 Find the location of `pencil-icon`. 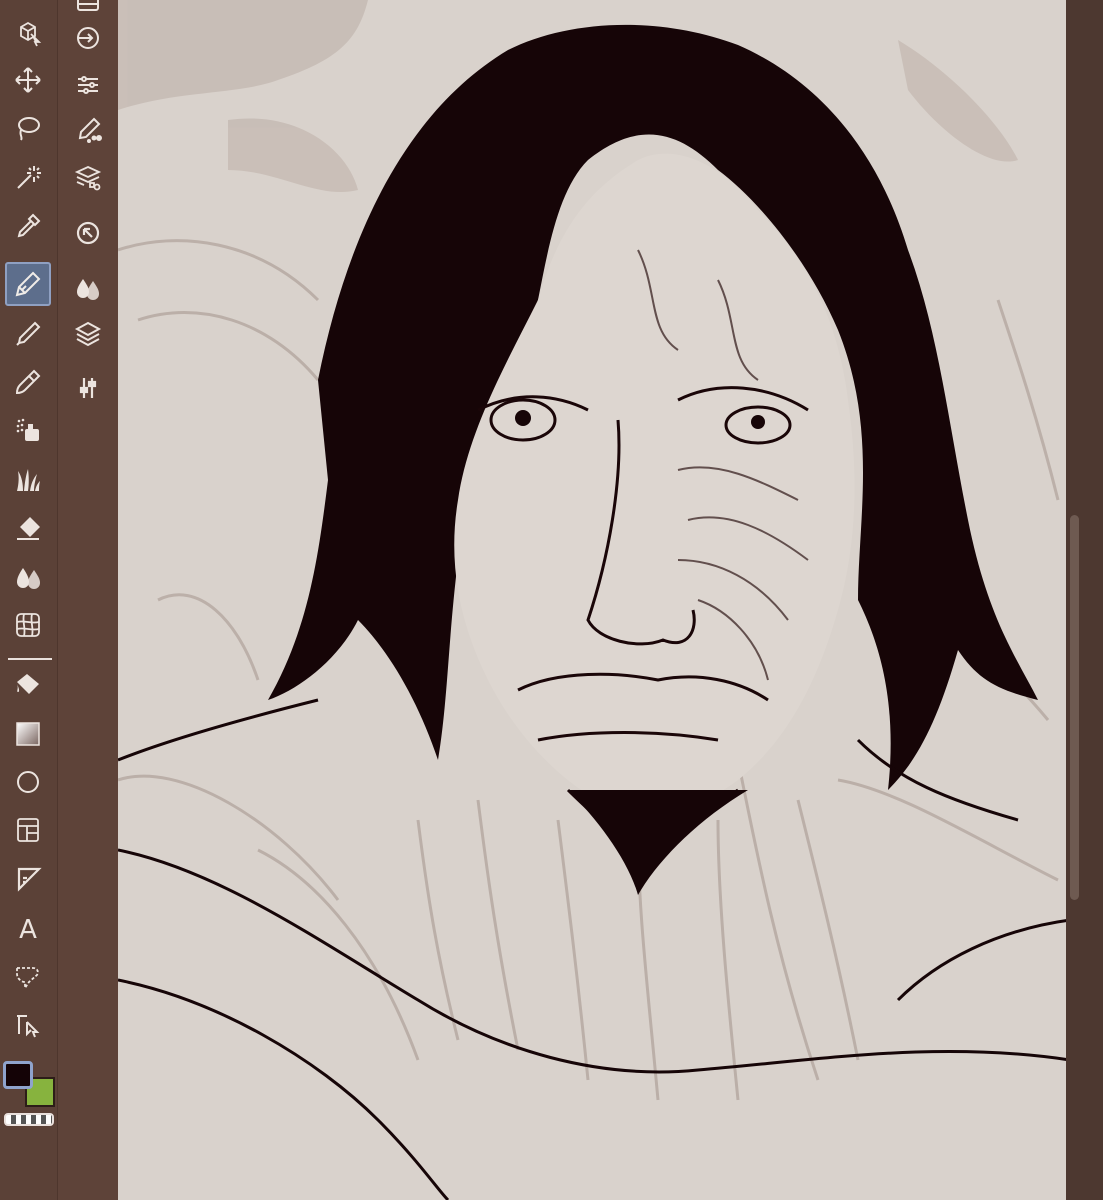

pencil-icon is located at coordinates (28, 334).